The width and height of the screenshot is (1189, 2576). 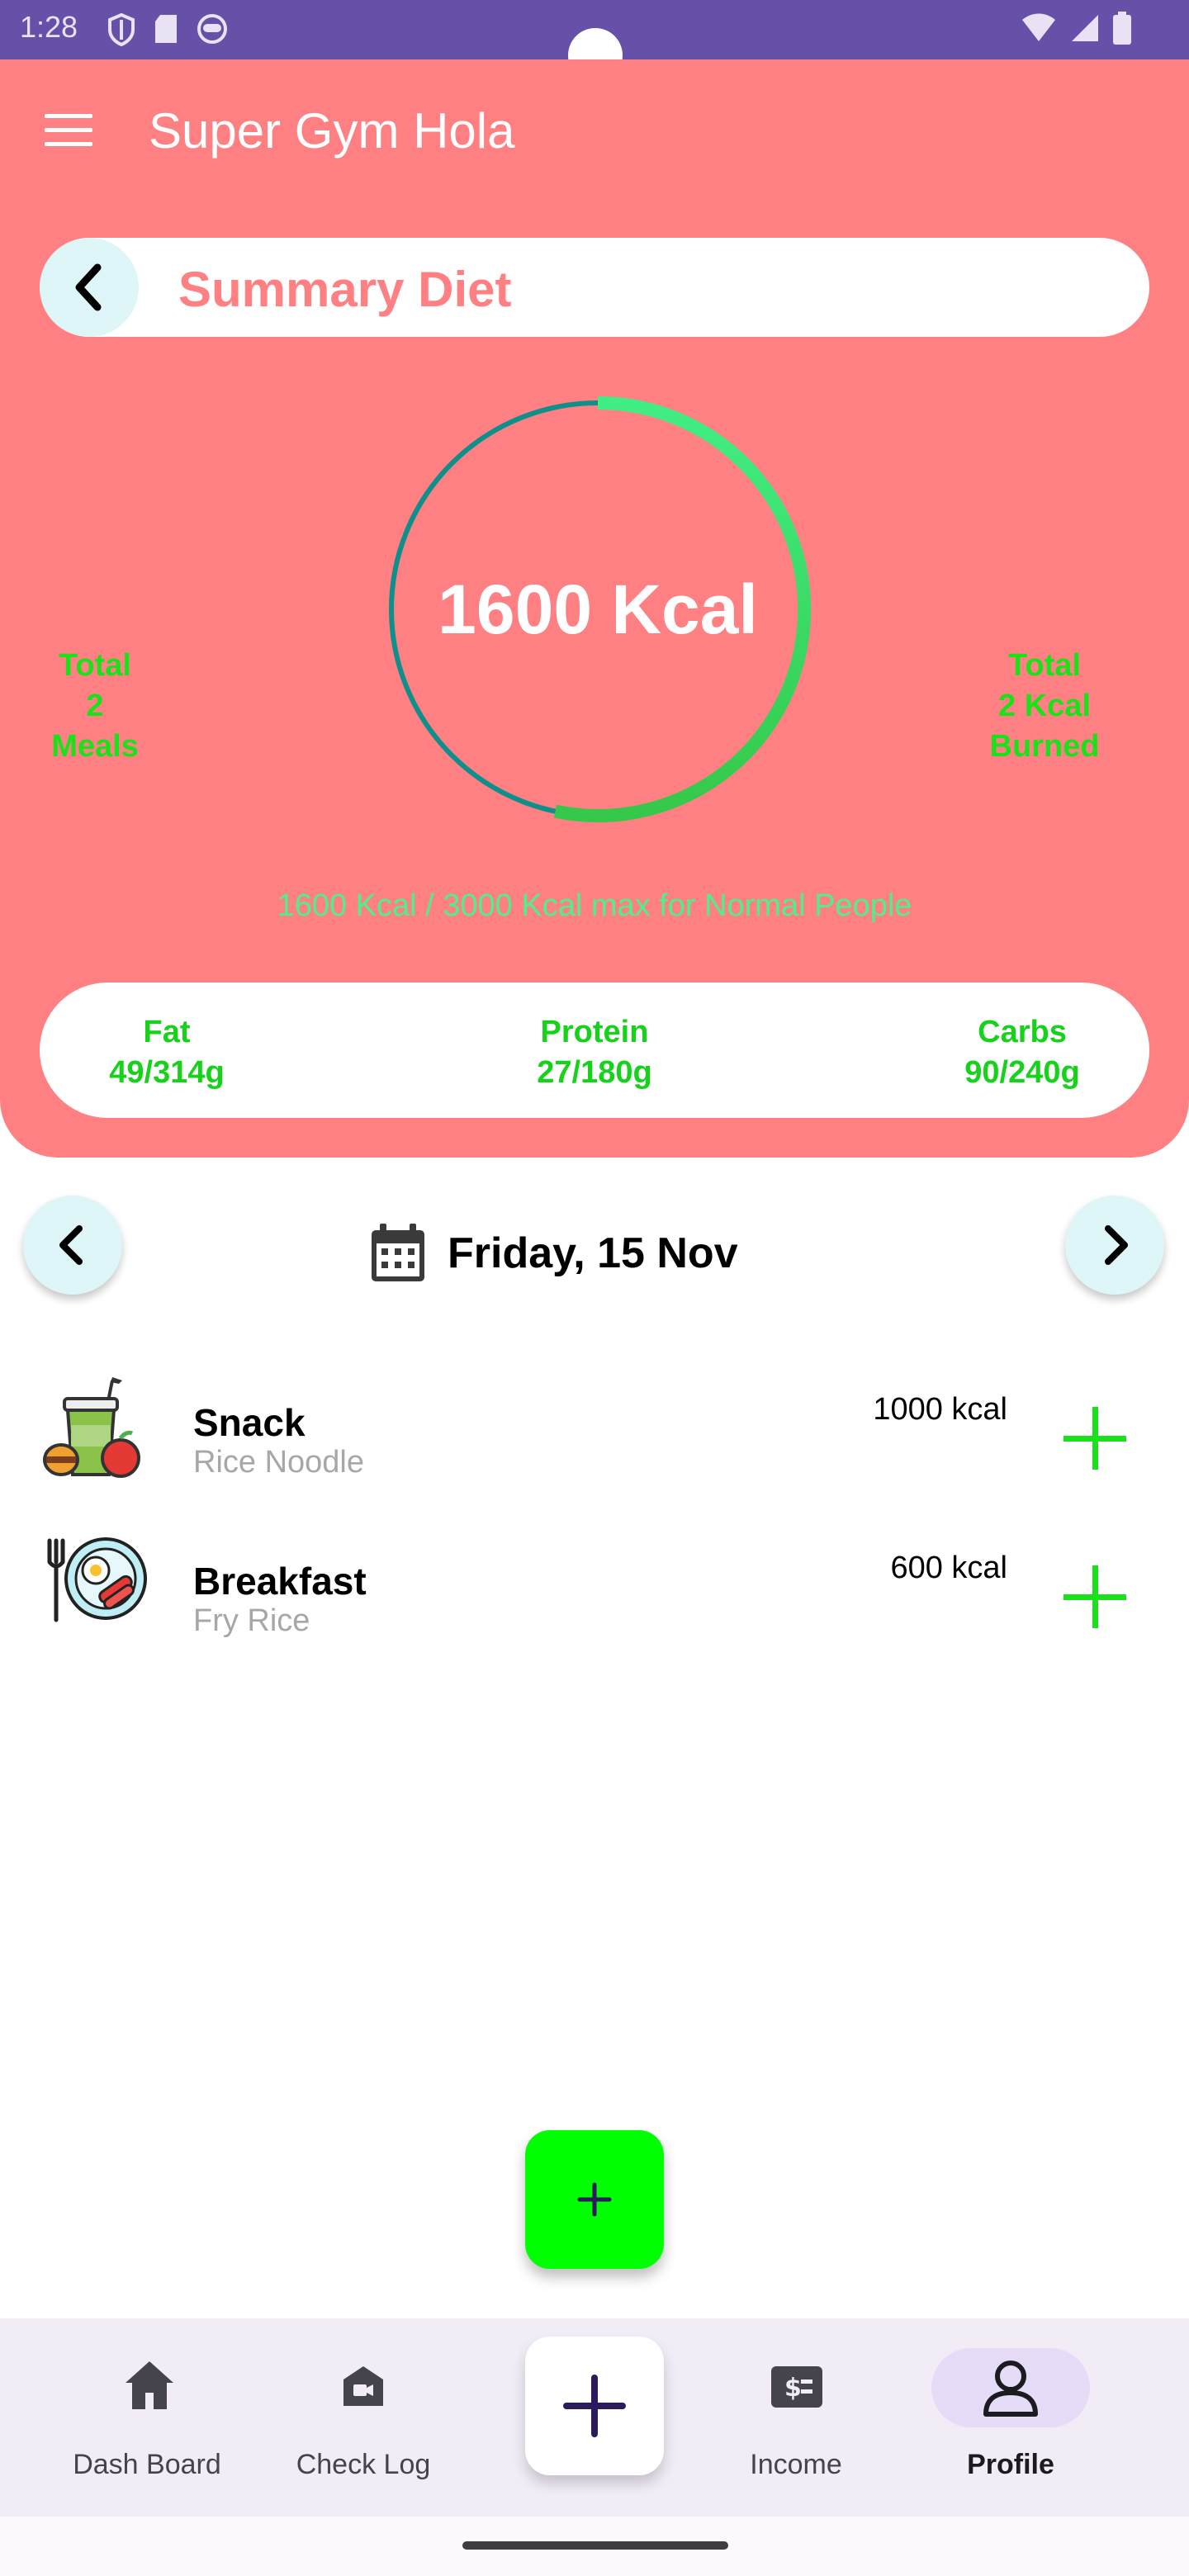 I want to click on macro-protein-value: 27/180g, so click(x=594, y=1072).